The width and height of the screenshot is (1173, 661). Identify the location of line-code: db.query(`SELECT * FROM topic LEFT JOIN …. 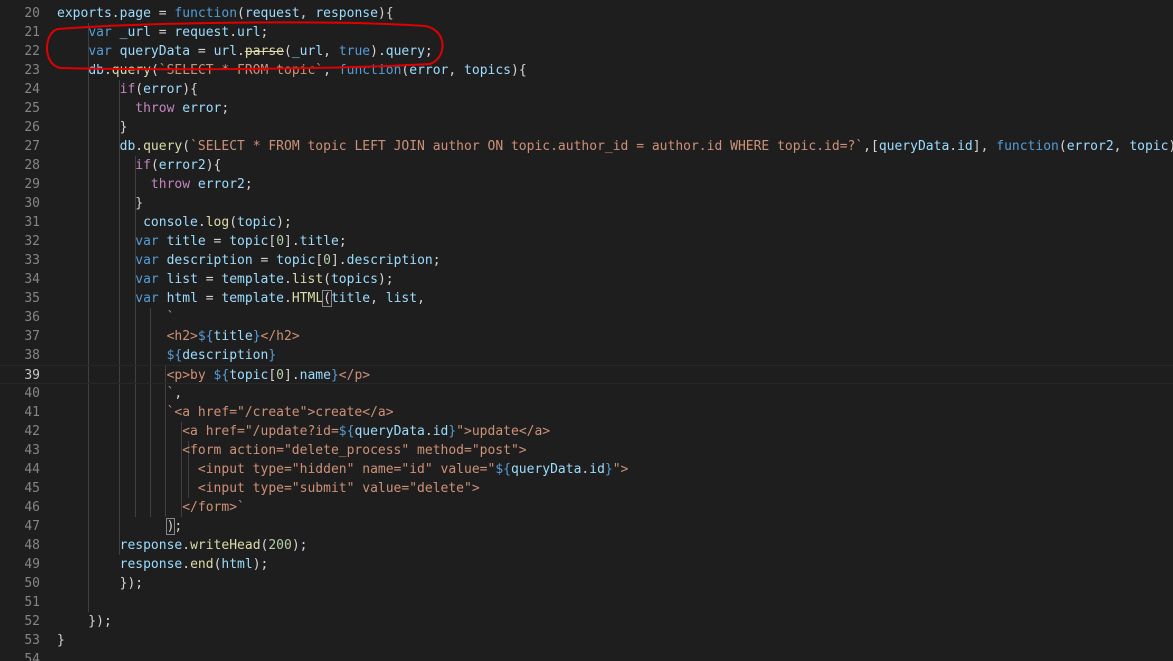
(615, 146).